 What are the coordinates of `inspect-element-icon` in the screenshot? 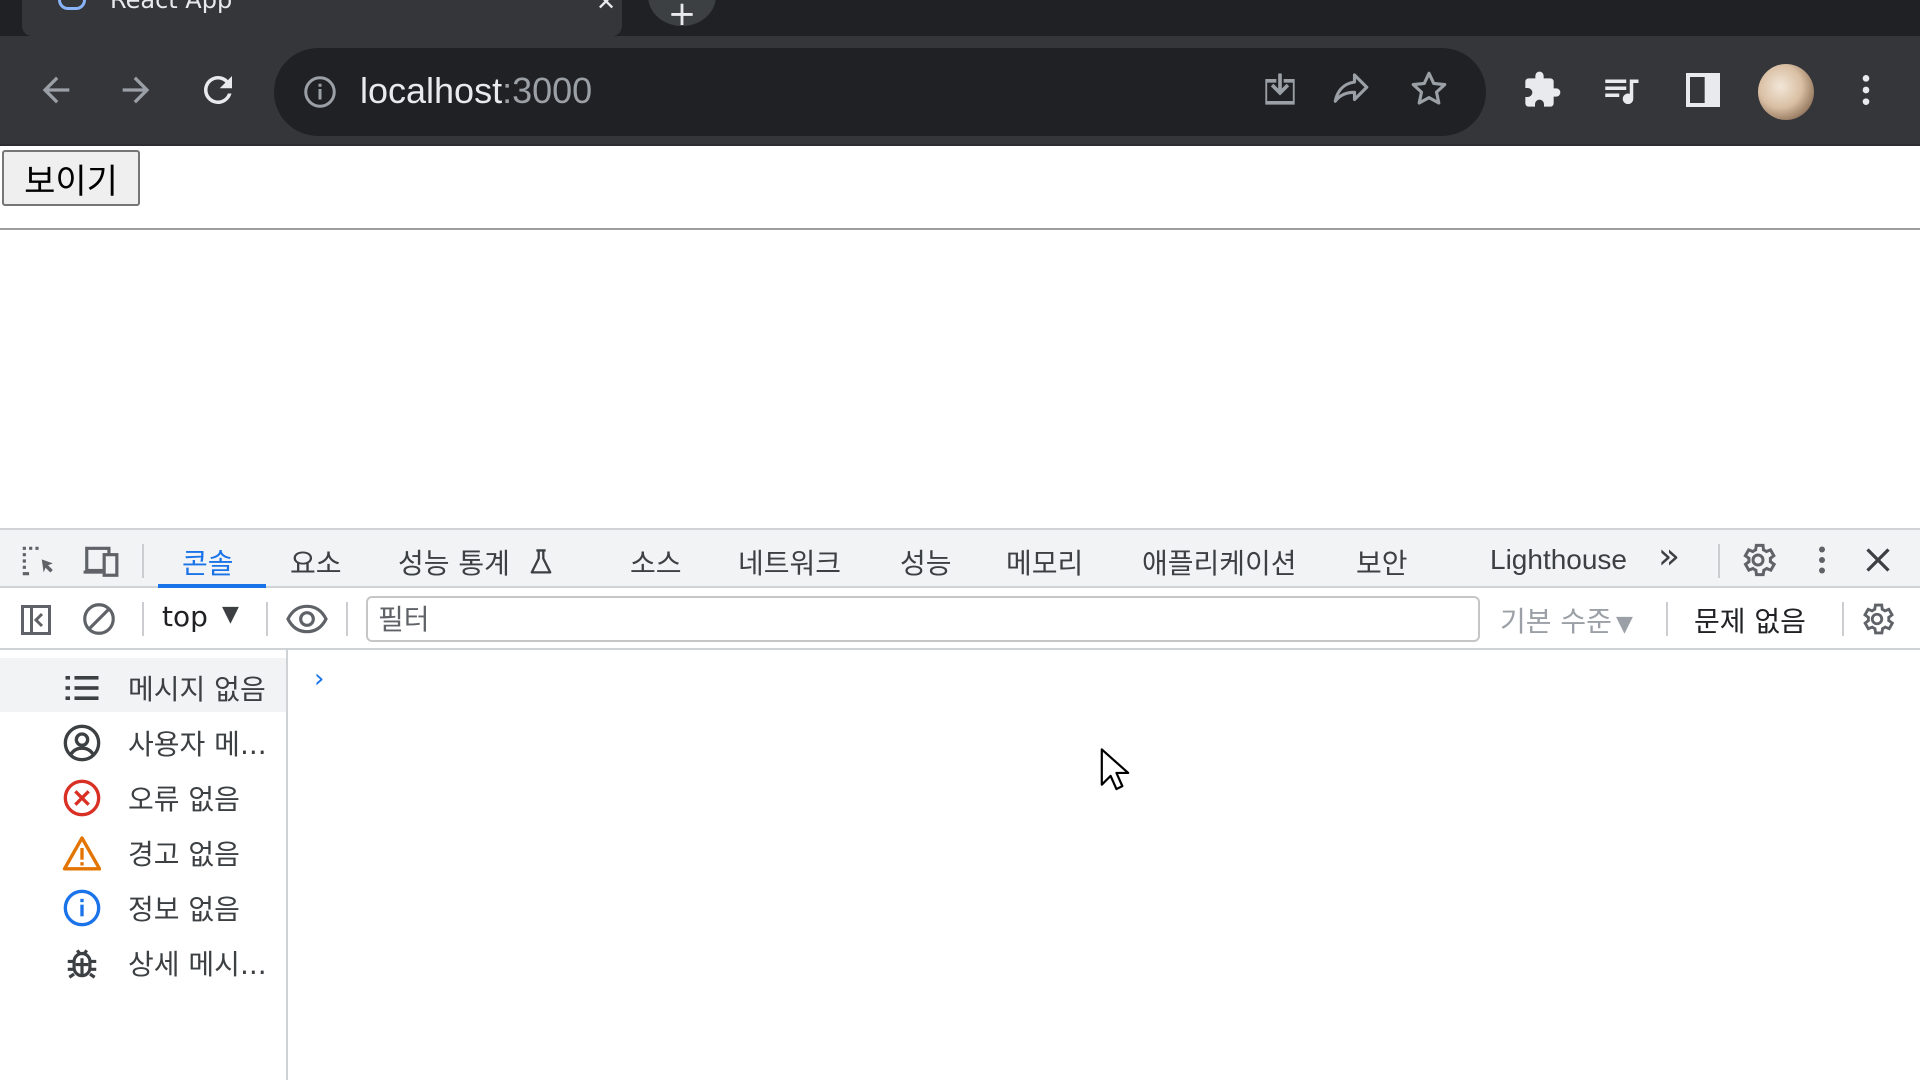 It's located at (37, 561).